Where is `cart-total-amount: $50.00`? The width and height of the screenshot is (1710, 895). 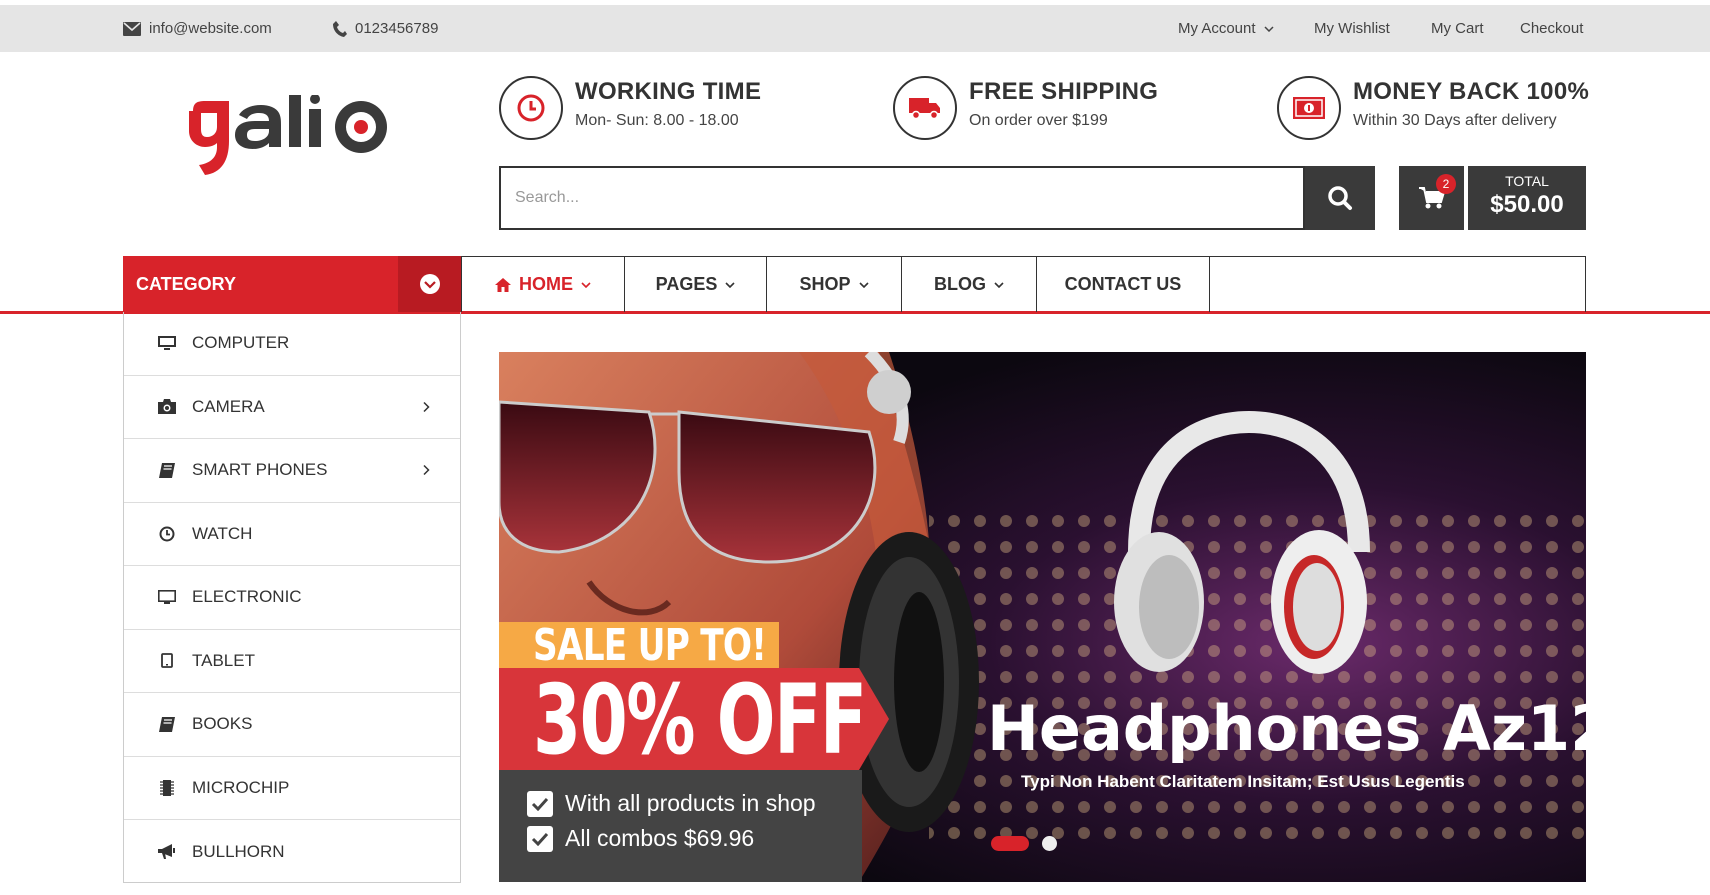 cart-total-amount: $50.00 is located at coordinates (1527, 204).